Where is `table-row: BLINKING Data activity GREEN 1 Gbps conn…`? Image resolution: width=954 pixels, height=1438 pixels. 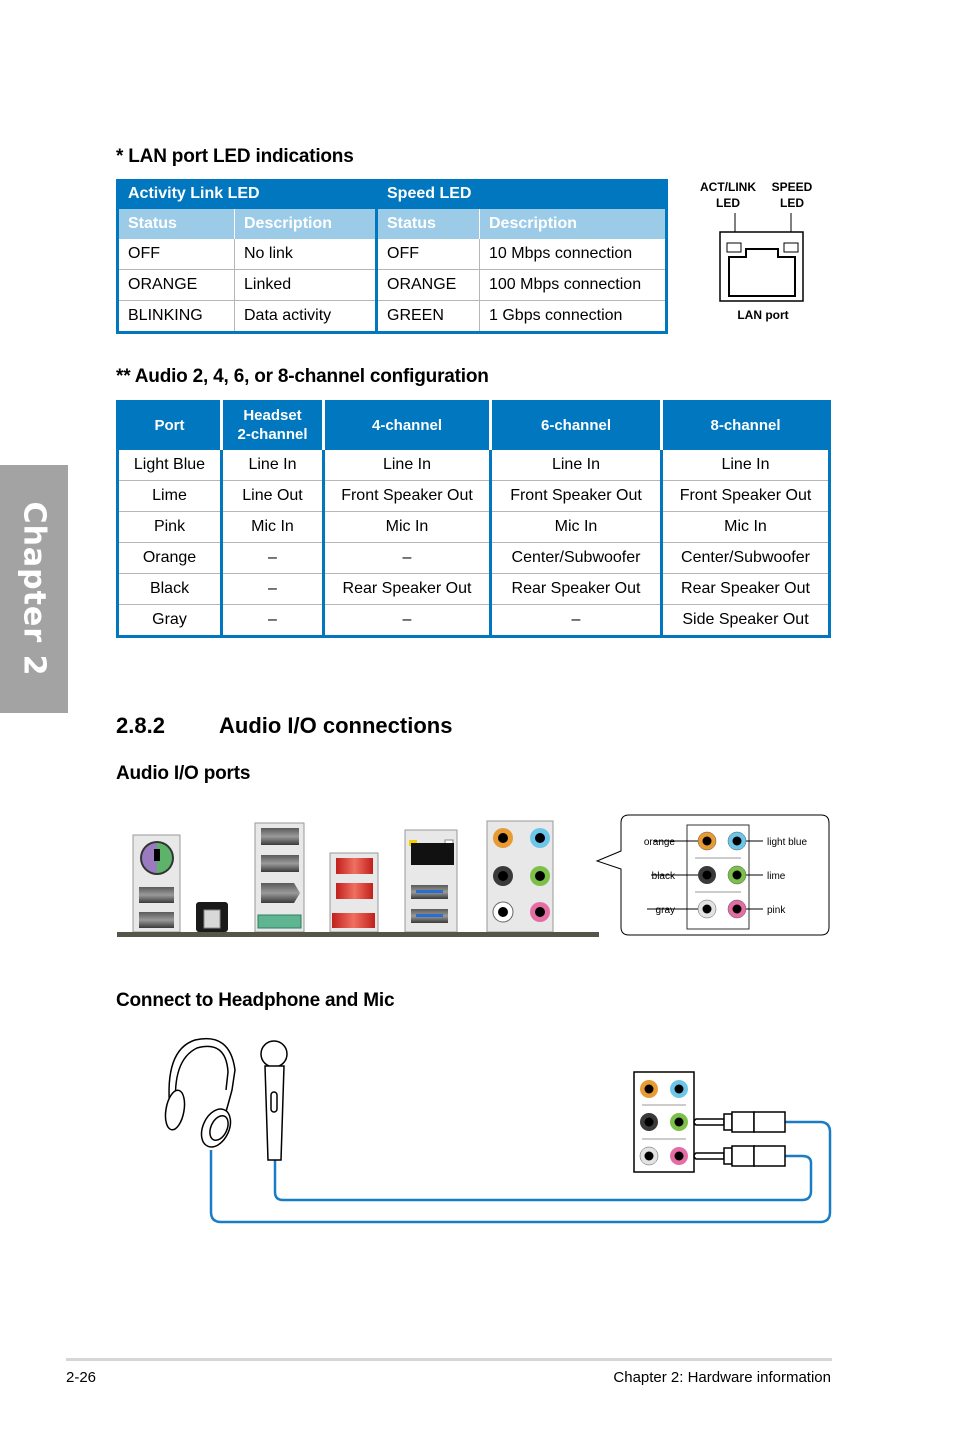 table-row: BLINKING Data activity GREEN 1 Gbps conn… is located at coordinates (392, 316).